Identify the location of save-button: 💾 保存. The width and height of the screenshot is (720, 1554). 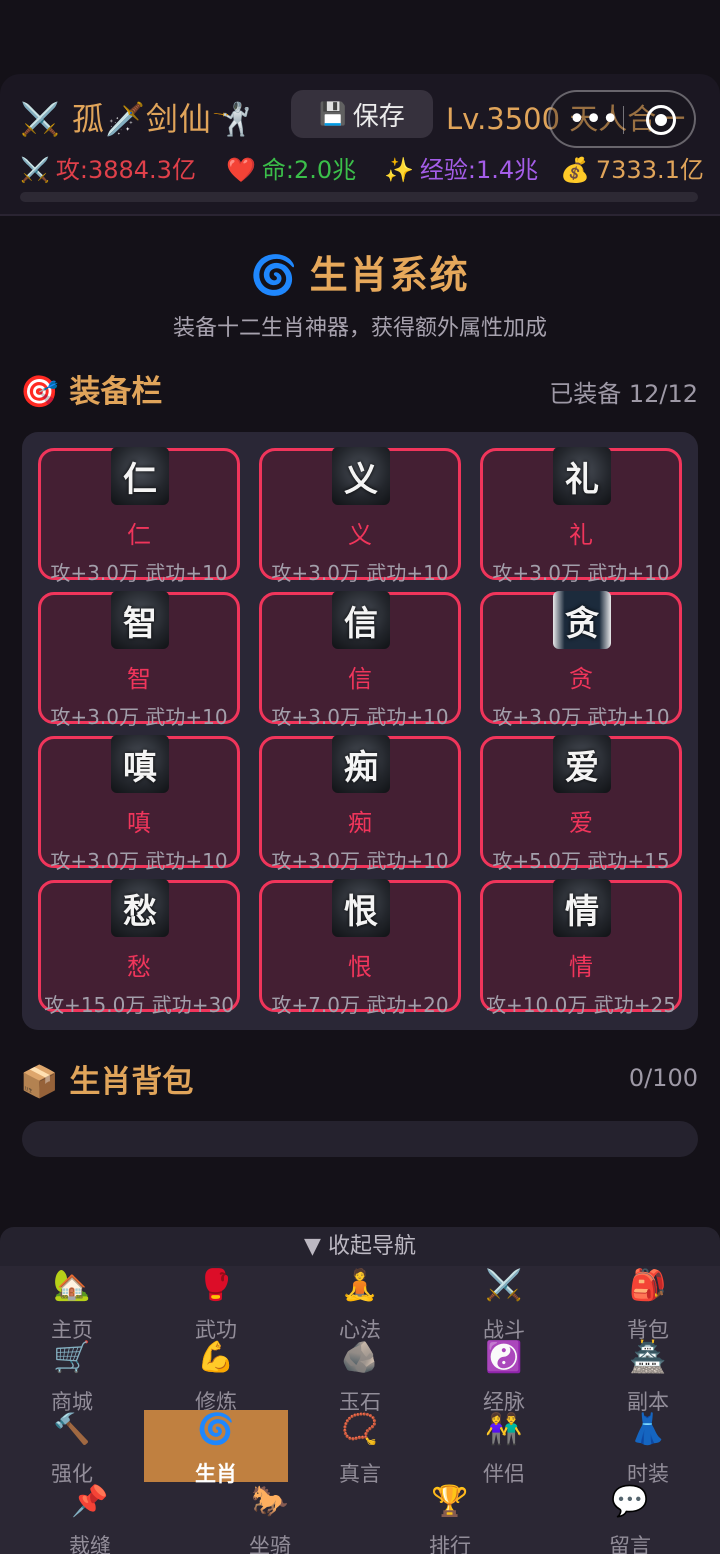
(362, 114).